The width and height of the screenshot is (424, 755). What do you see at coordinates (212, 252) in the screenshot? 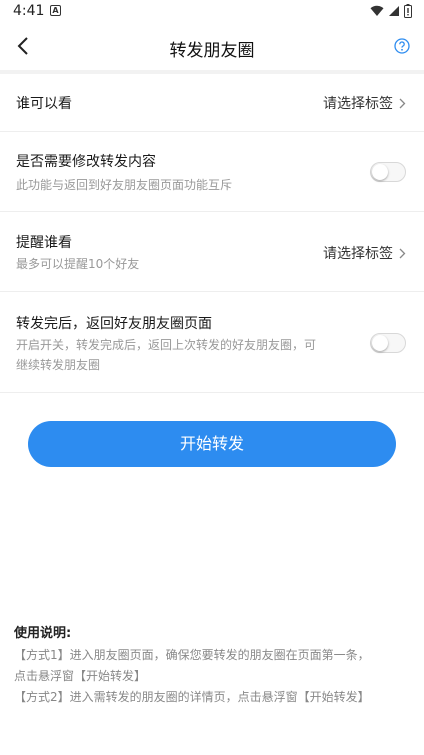
I see `remind-who-row: 提醒谁看 最多可以提醒10个好友 请选择标签` at bounding box center [212, 252].